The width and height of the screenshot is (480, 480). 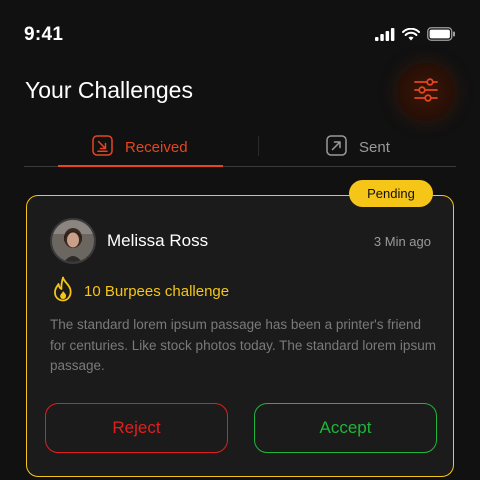 I want to click on arrow-down-right-icon, so click(x=102, y=147).